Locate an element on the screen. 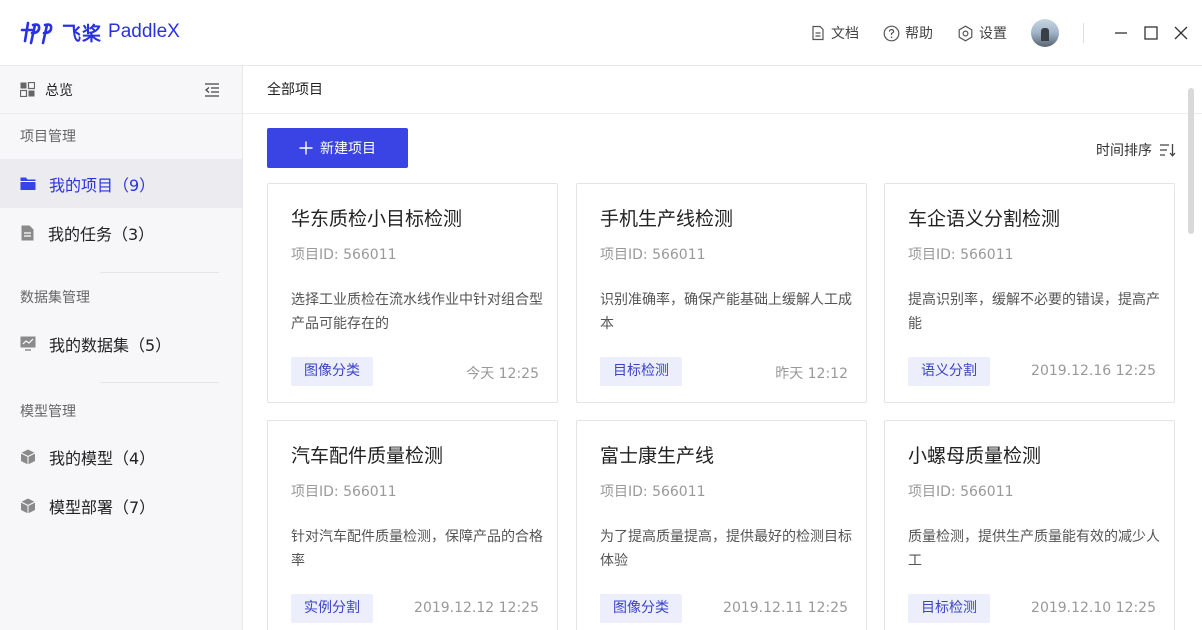 The height and width of the screenshot is (630, 1202). settings-link: 设置 is located at coordinates (982, 33).